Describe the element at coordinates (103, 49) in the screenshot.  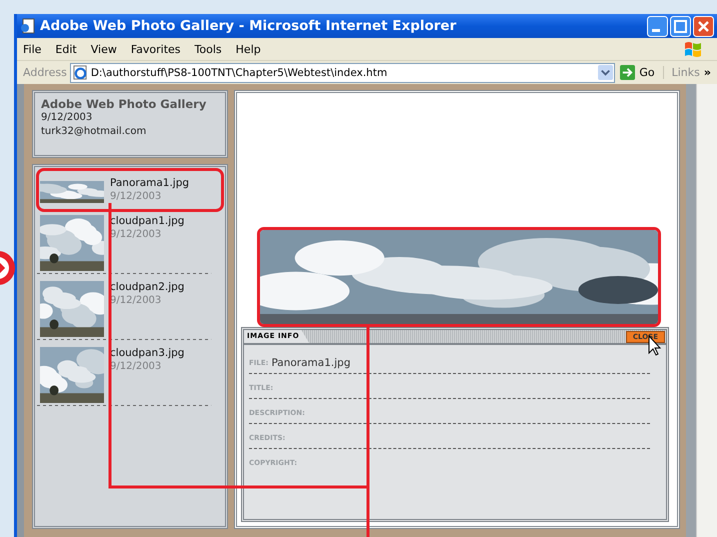
I see `menu-item: View` at that location.